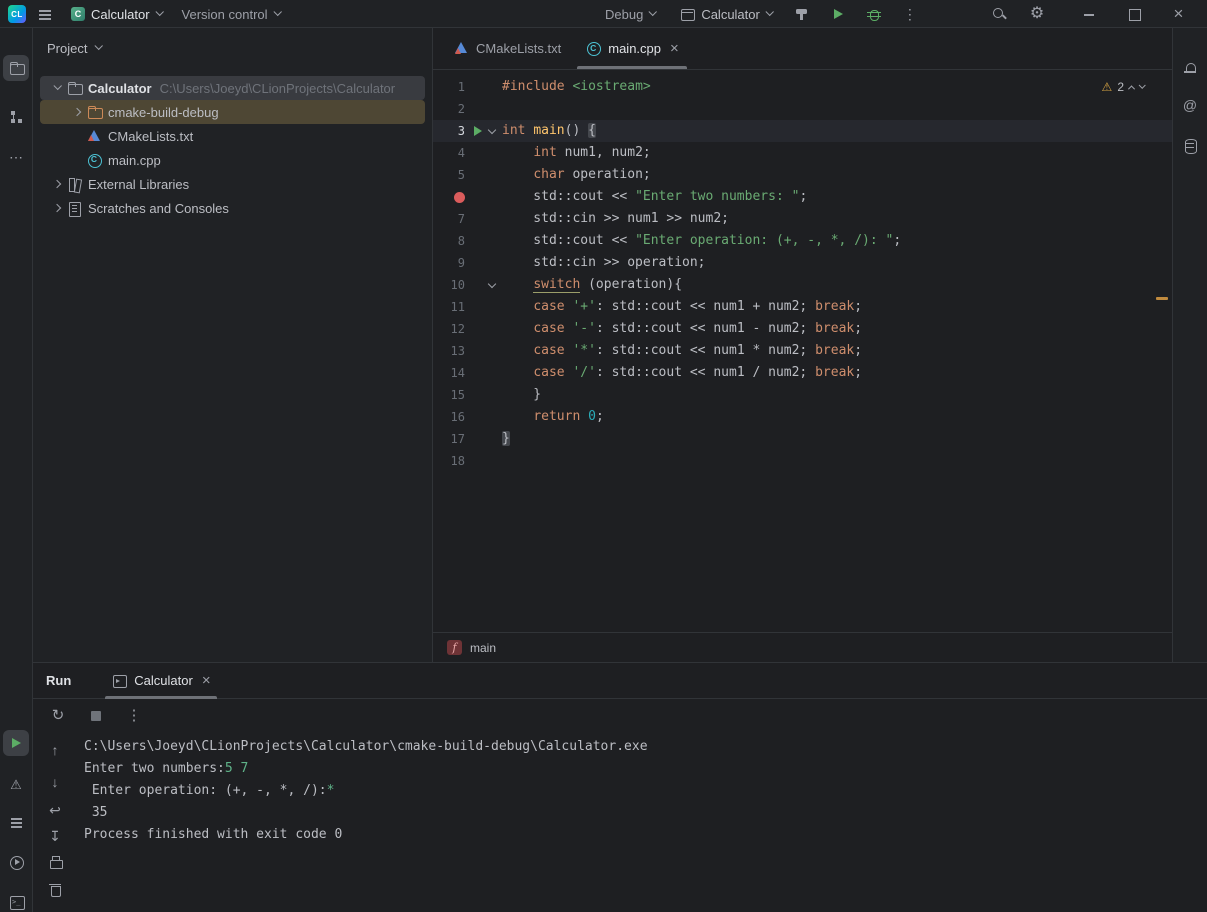  What do you see at coordinates (55, 782) in the screenshot?
I see `nav-down-button: ↓` at bounding box center [55, 782].